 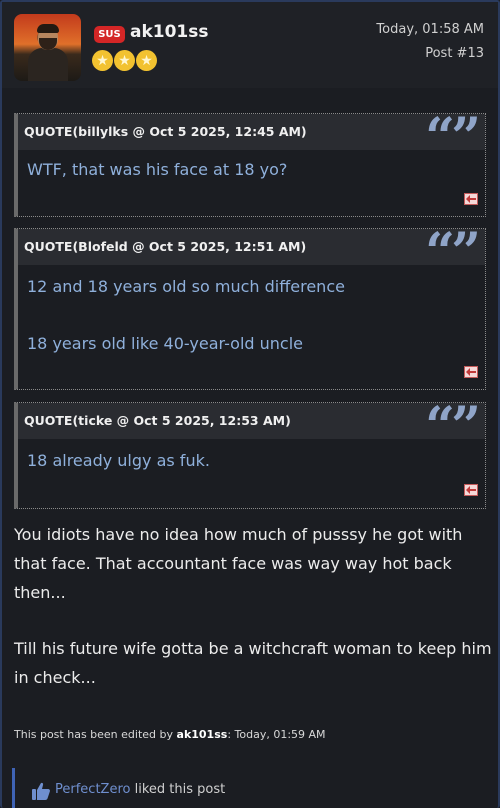 What do you see at coordinates (118, 460) in the screenshot?
I see `quote-text: 18 already ulgy as fuk.` at bounding box center [118, 460].